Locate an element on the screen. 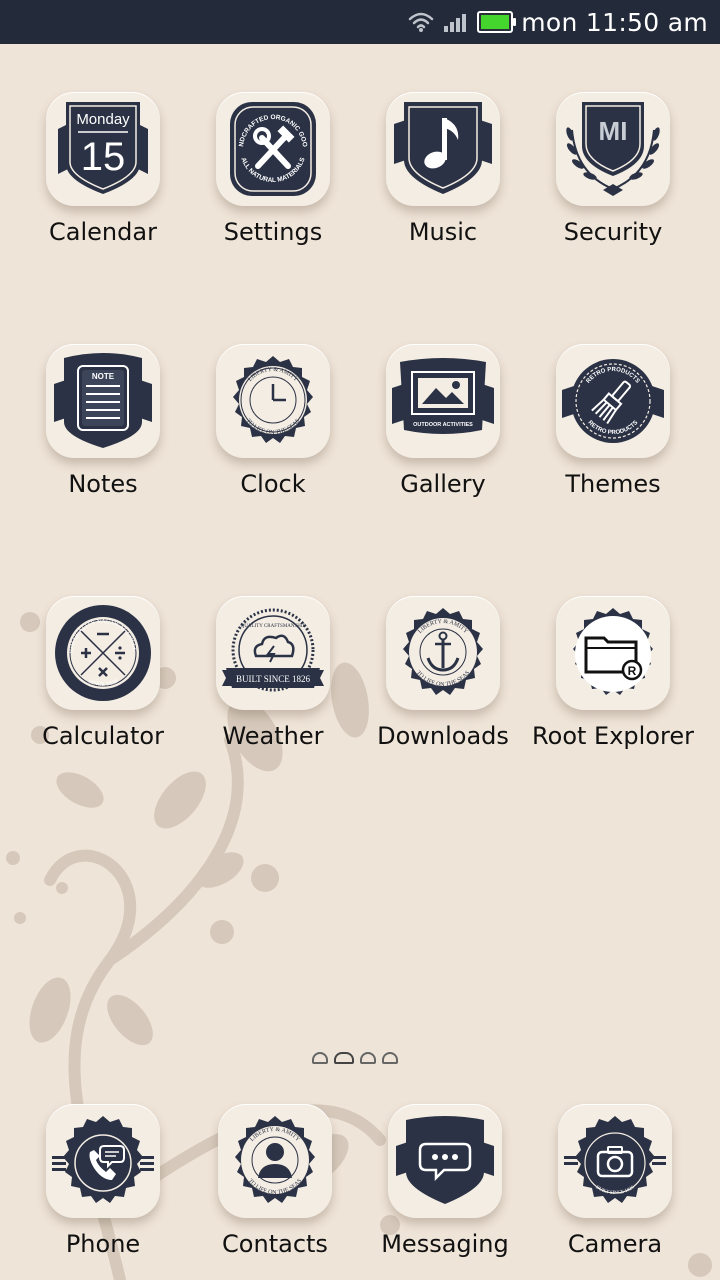  signal-icon is located at coordinates (455, 23).